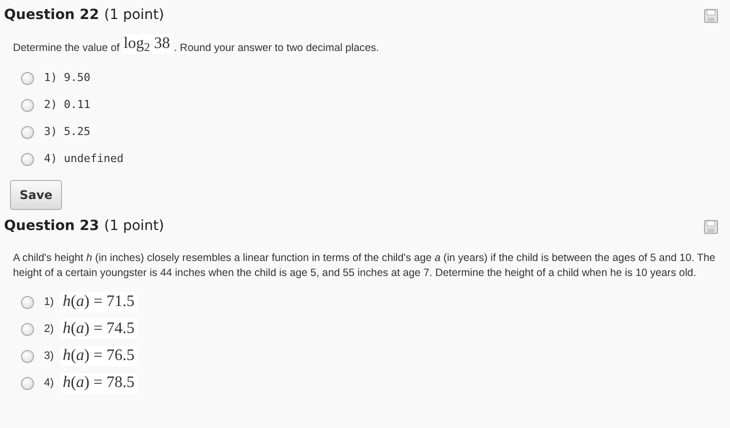 This screenshot has width=730, height=428. I want to click on option-label: 1) 9.50, so click(67, 78).